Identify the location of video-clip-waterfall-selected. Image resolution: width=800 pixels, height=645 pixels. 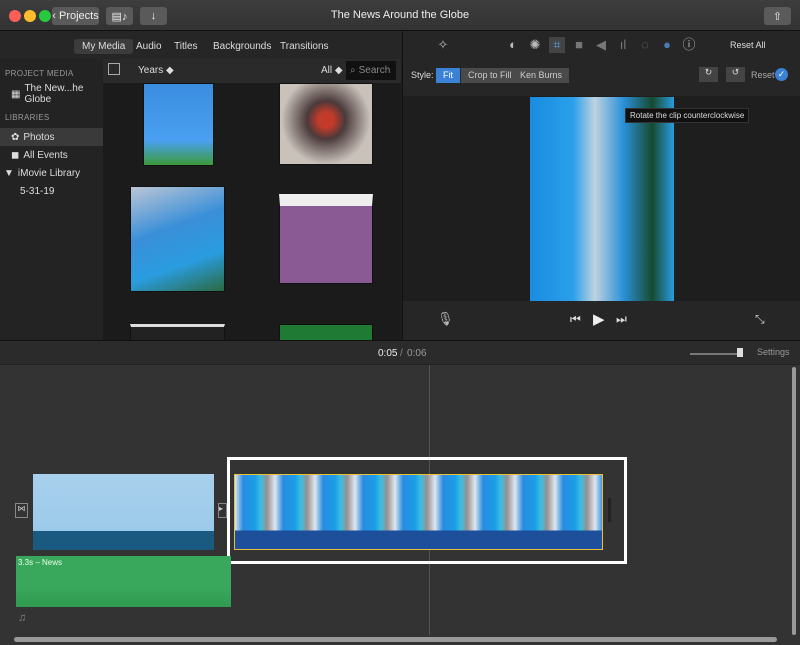
(418, 512).